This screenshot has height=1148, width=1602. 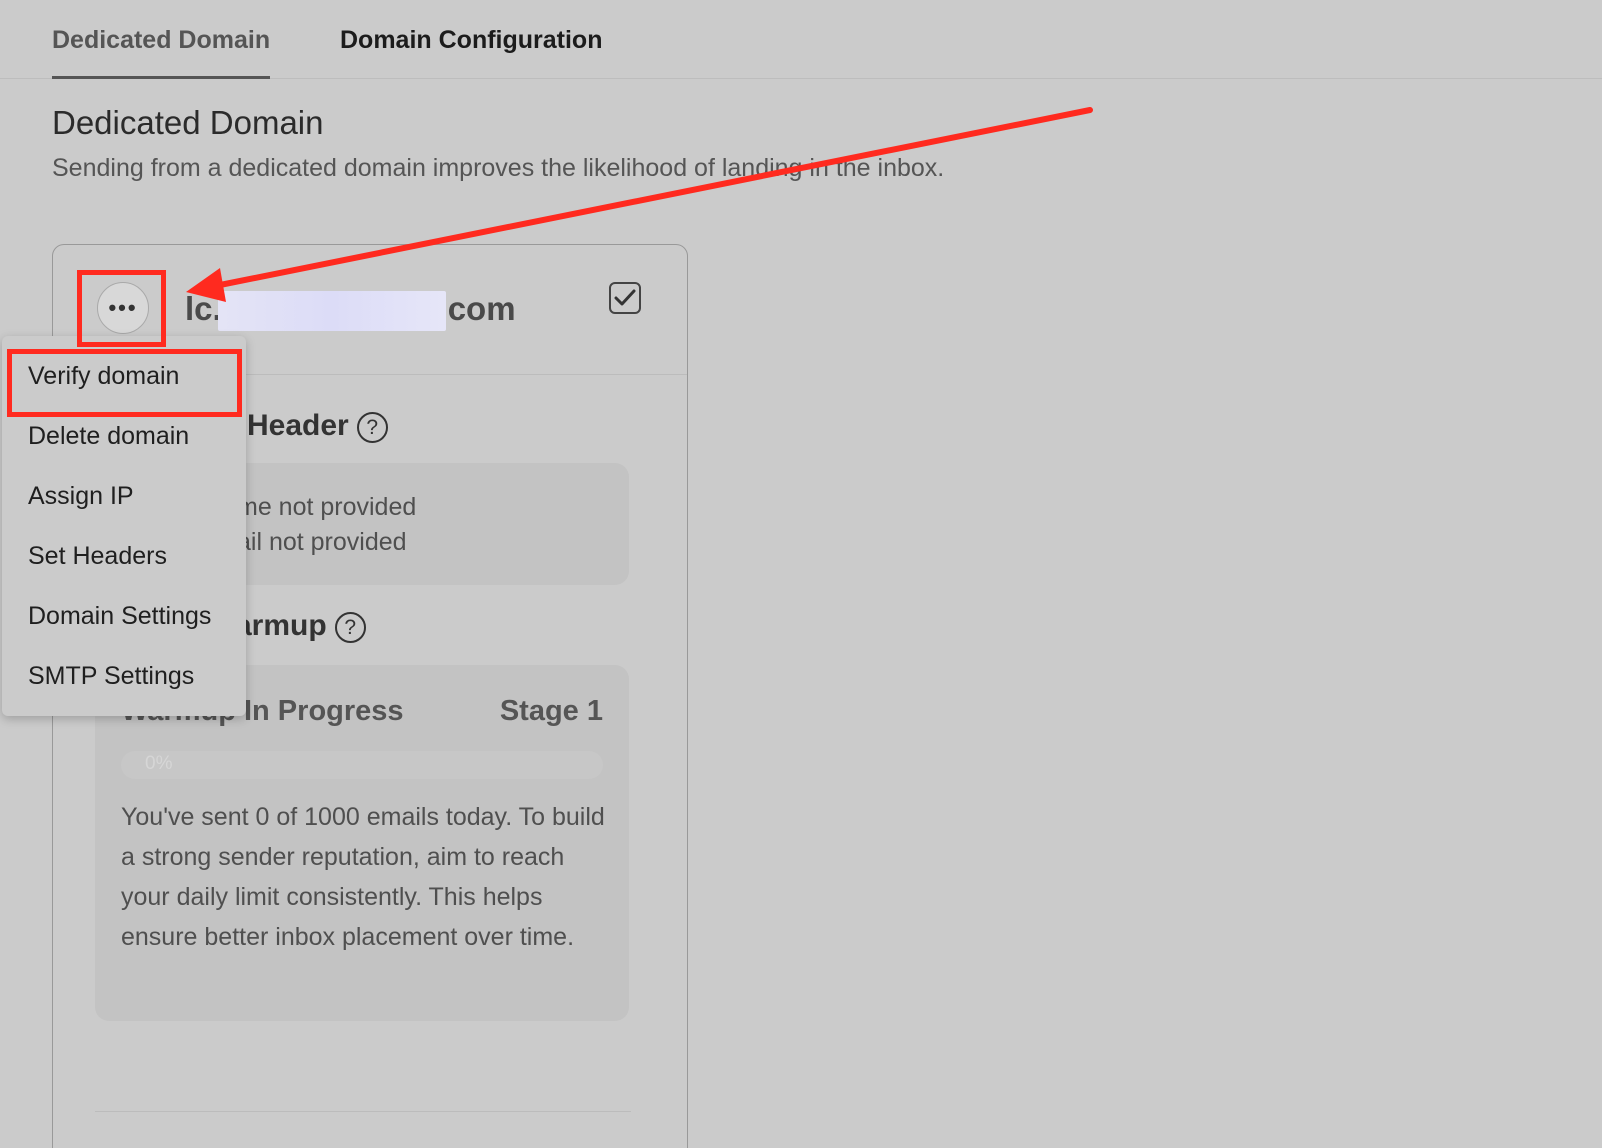 What do you see at coordinates (159, 763) in the screenshot?
I see `warmup-progress-label: 0%` at bounding box center [159, 763].